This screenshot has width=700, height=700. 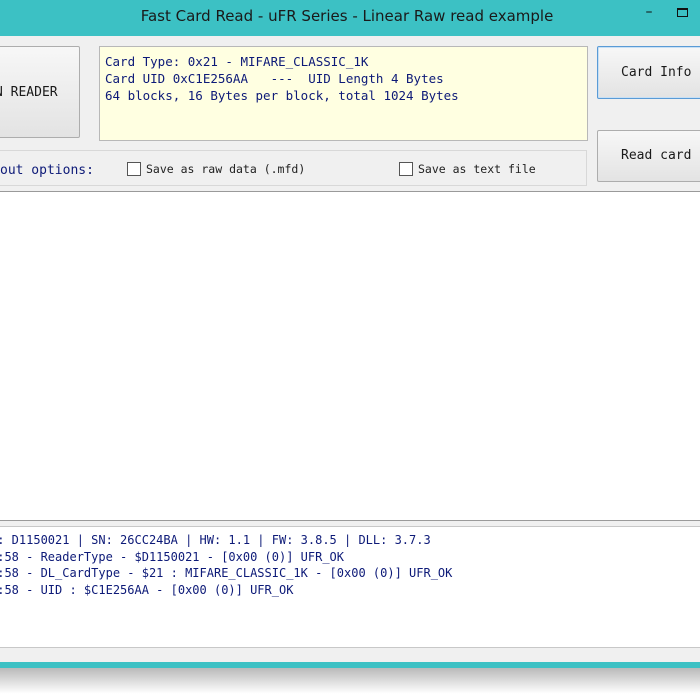 I want to click on maximize-icon, so click(x=682, y=12).